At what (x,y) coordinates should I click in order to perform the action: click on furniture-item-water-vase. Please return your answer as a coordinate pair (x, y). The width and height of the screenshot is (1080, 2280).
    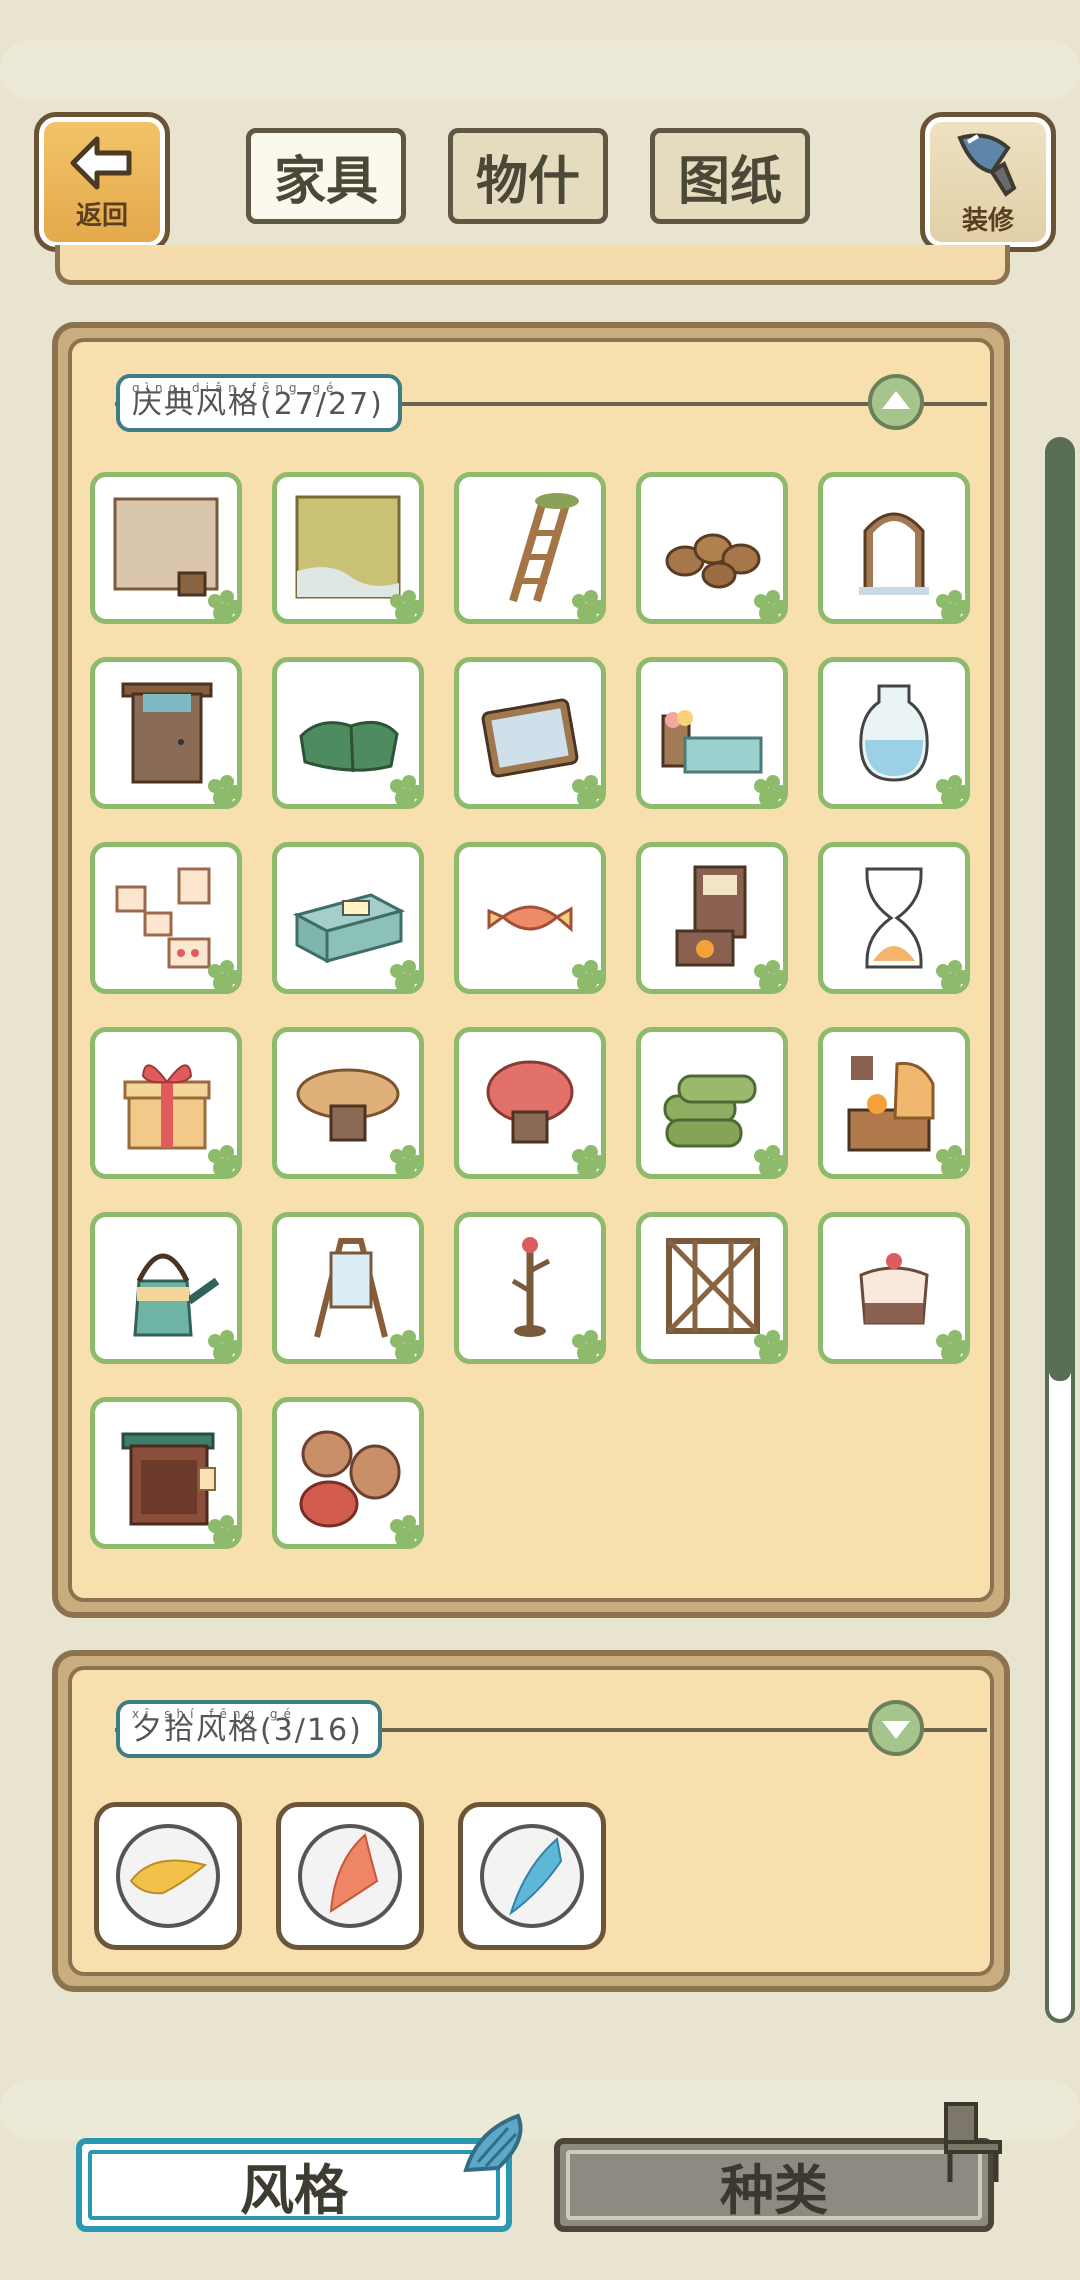
    Looking at the image, I should click on (894, 733).